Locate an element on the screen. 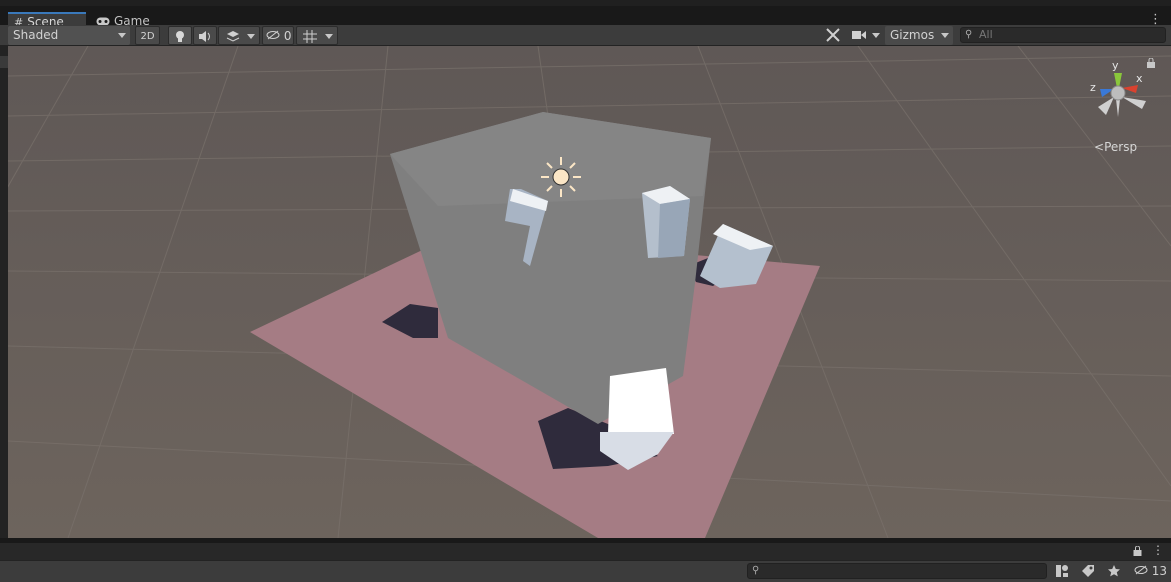 The height and width of the screenshot is (582, 1171). scene-visibility-button: 0 is located at coordinates (278, 35).